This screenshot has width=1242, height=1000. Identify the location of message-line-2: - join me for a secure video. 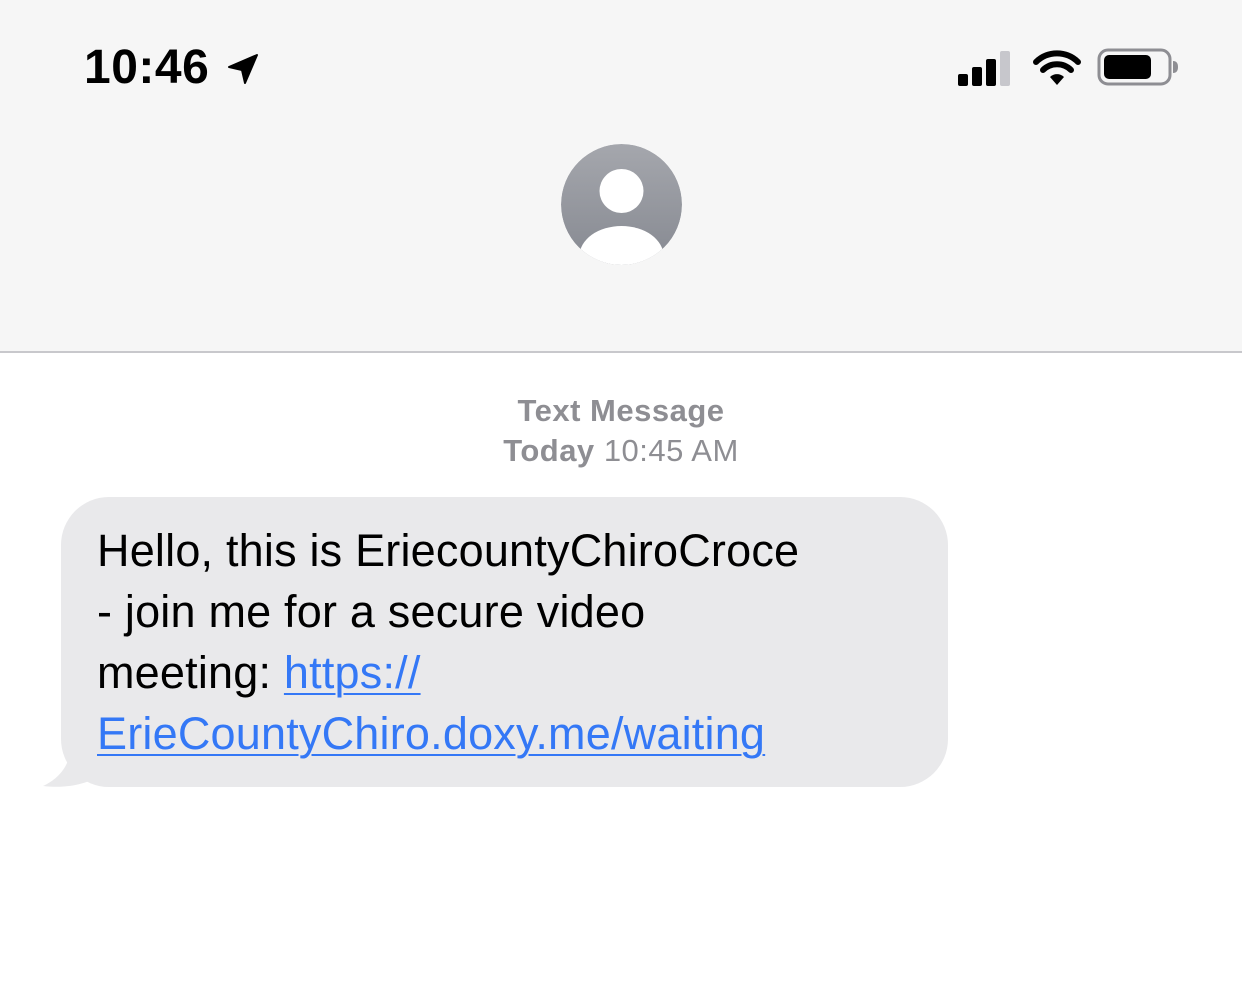
(371, 611).